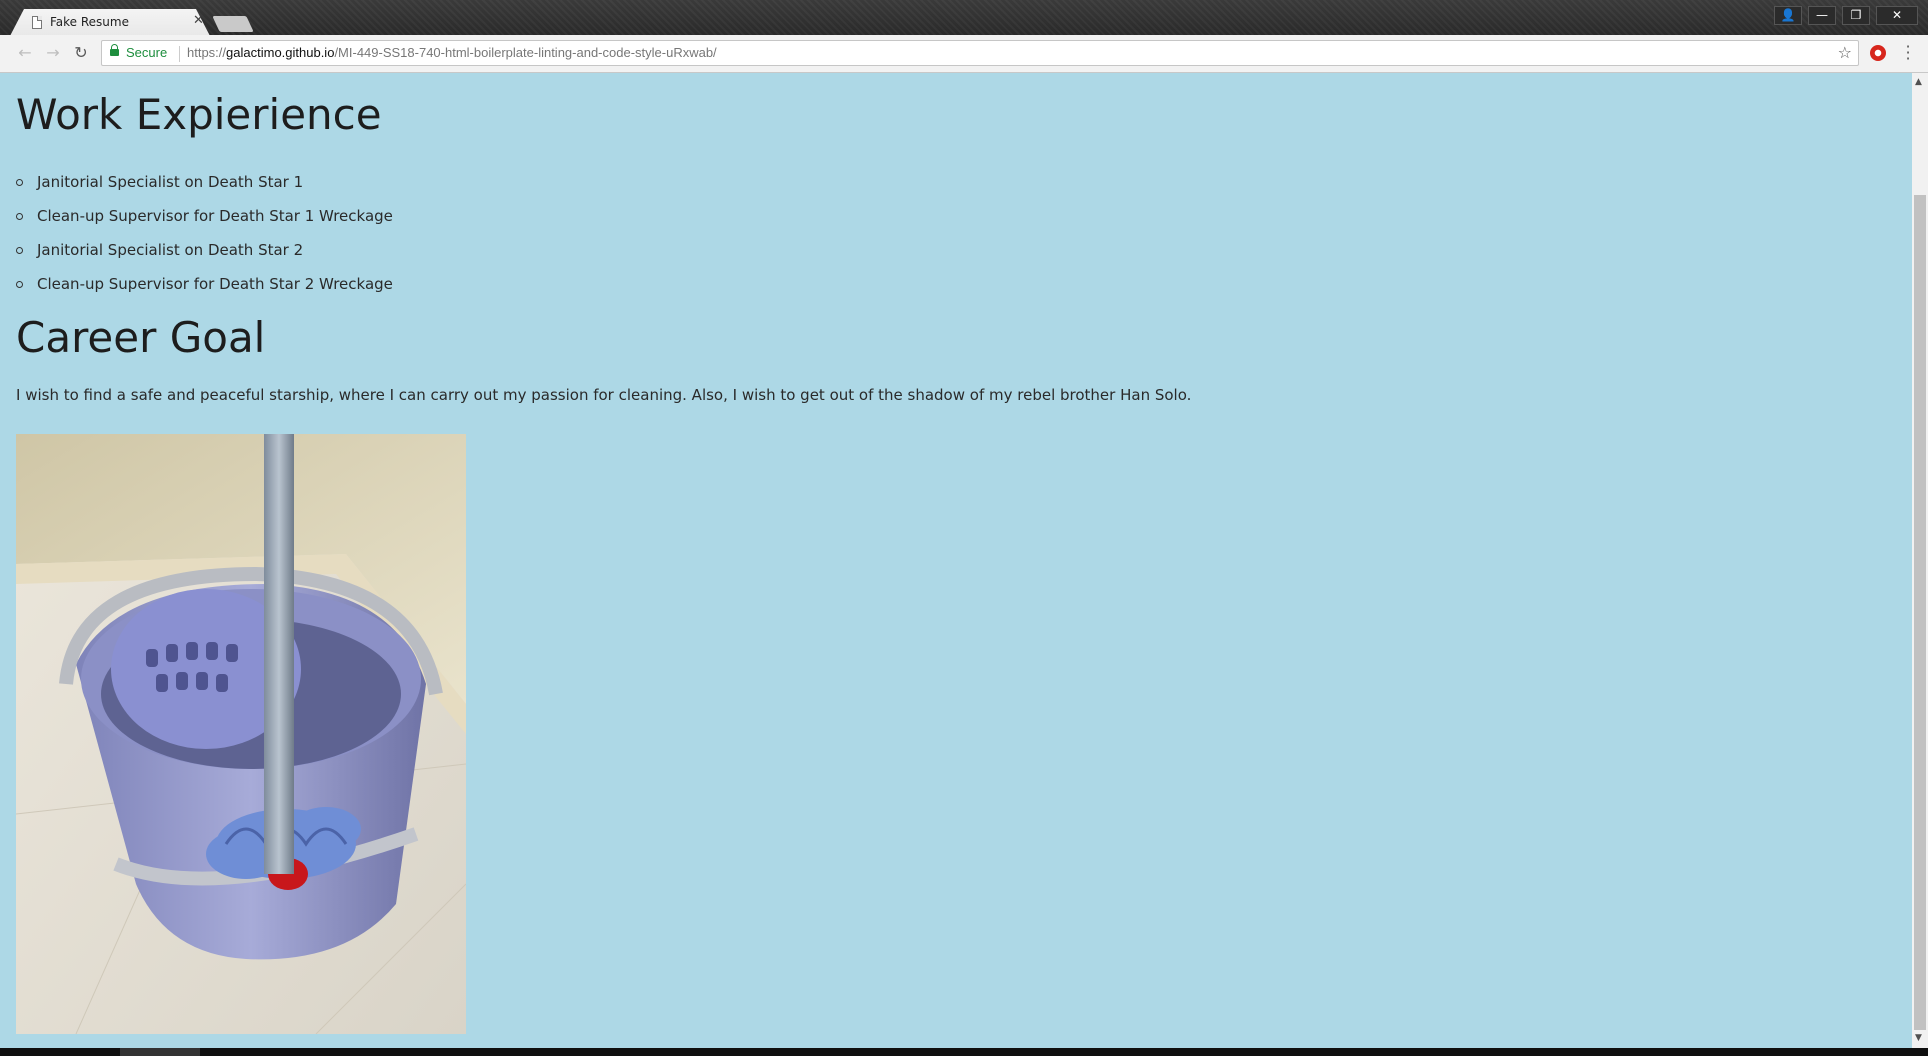 The height and width of the screenshot is (1056, 1928). Describe the element at coordinates (1920, 612) in the screenshot. I see `scroll-thumb` at that location.